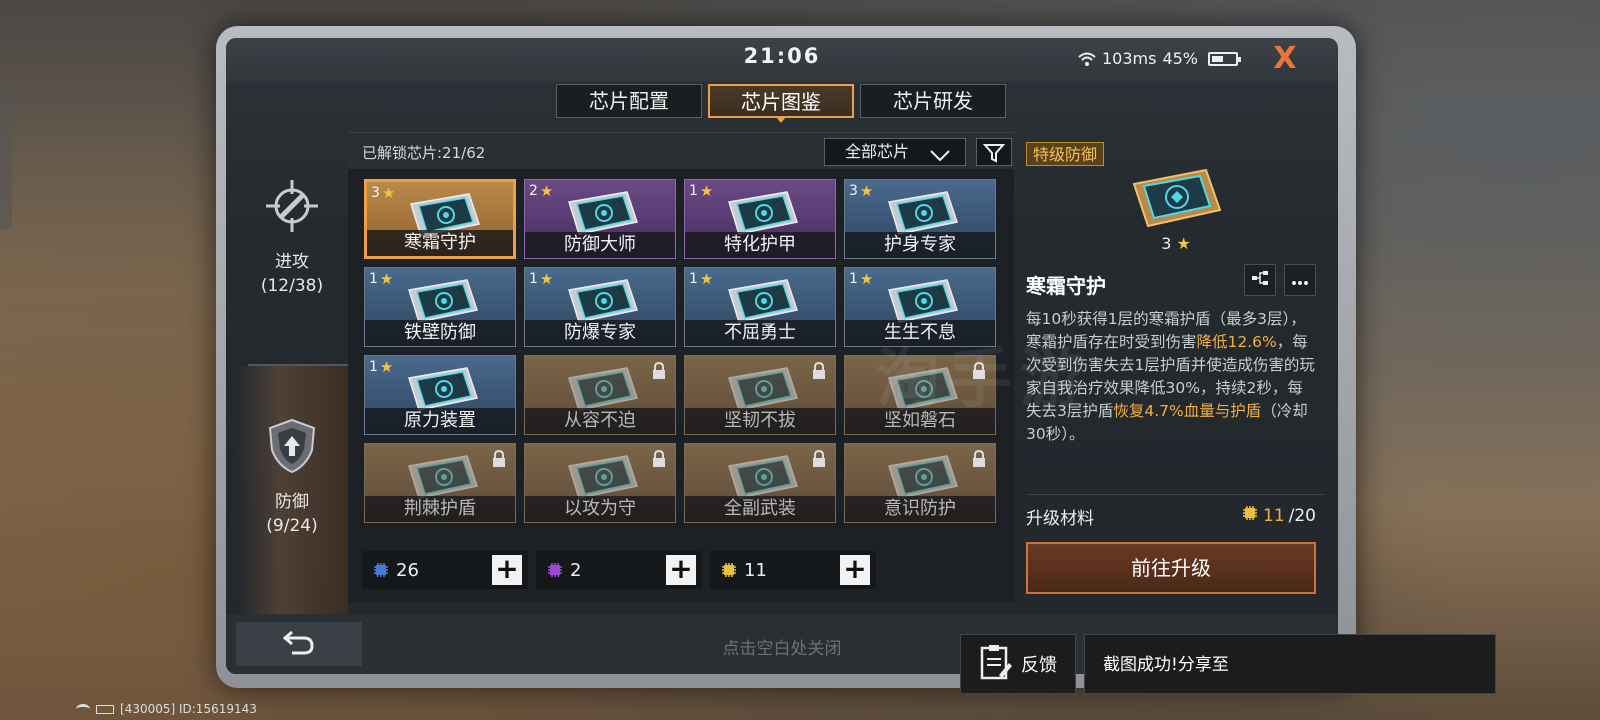 This screenshot has width=1600, height=720. I want to click on chip-filter-dropdown: 全部芯片, so click(895, 152).